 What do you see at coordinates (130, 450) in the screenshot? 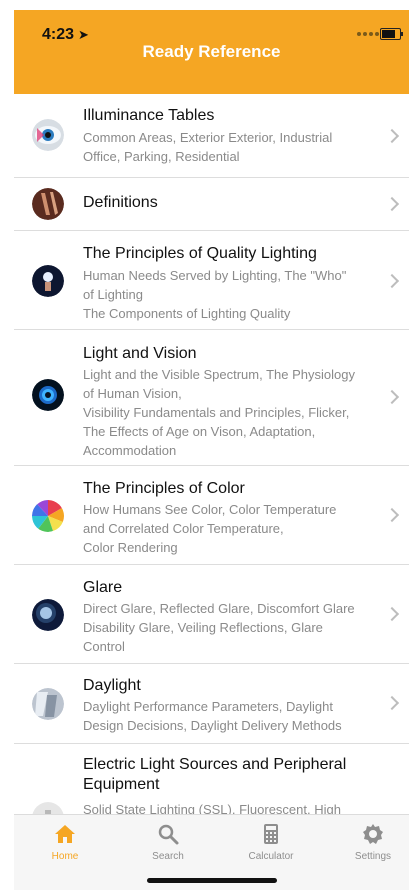
I see `list-item-subtitle: Accommodation` at bounding box center [130, 450].